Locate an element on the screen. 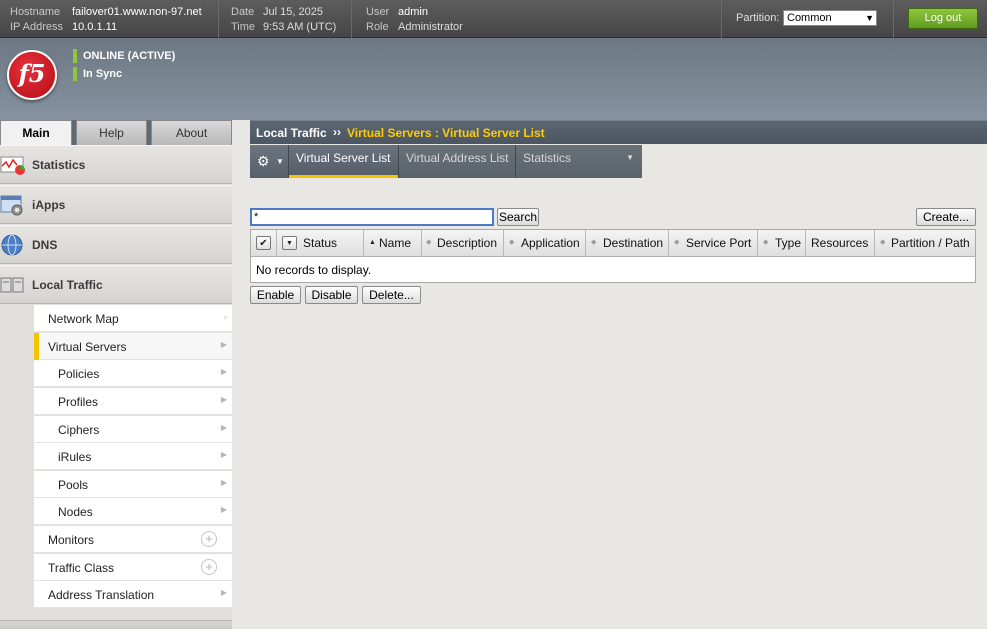 The image size is (987, 629). column-service-port: ◆ Service Port is located at coordinates (713, 243).